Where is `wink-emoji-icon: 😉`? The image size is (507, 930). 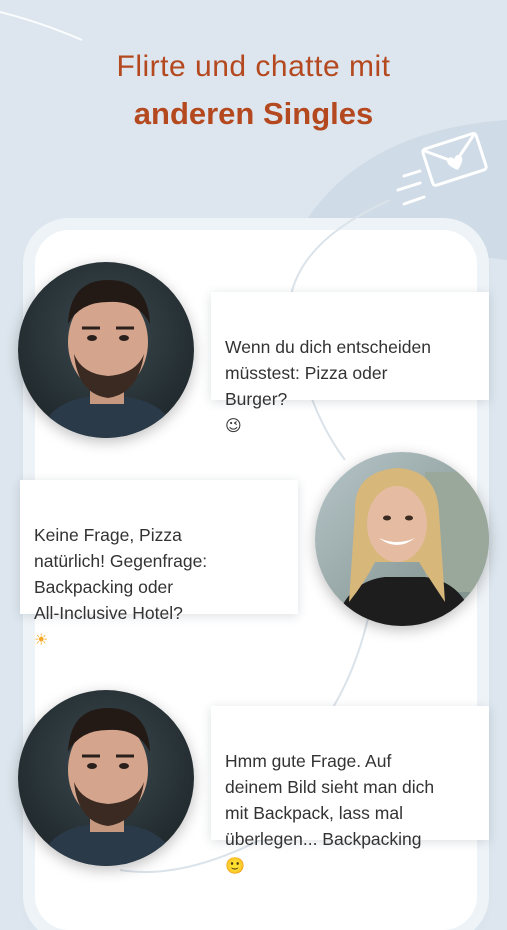
wink-emoji-icon: 😉 is located at coordinates (233, 425).